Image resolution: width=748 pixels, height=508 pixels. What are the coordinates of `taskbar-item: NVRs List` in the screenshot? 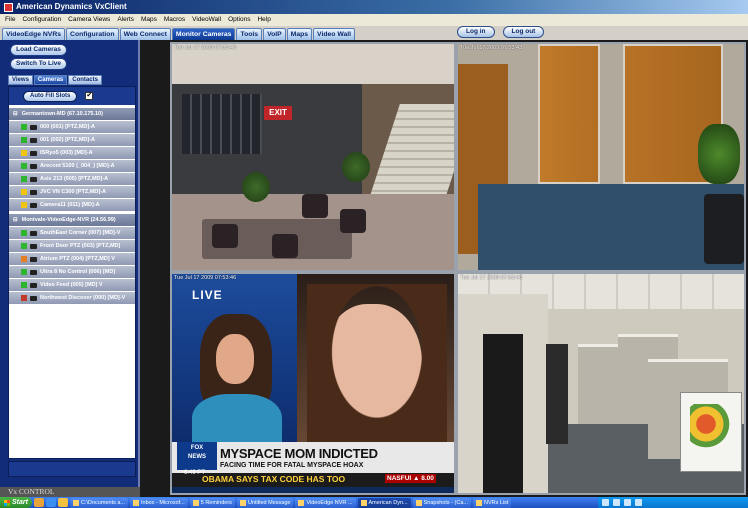 It's located at (492, 502).